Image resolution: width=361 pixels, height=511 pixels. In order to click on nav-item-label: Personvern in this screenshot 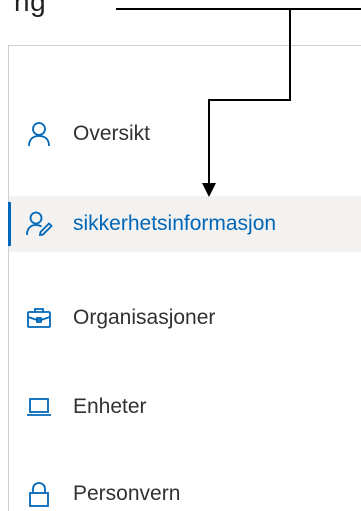, I will do `click(127, 493)`.